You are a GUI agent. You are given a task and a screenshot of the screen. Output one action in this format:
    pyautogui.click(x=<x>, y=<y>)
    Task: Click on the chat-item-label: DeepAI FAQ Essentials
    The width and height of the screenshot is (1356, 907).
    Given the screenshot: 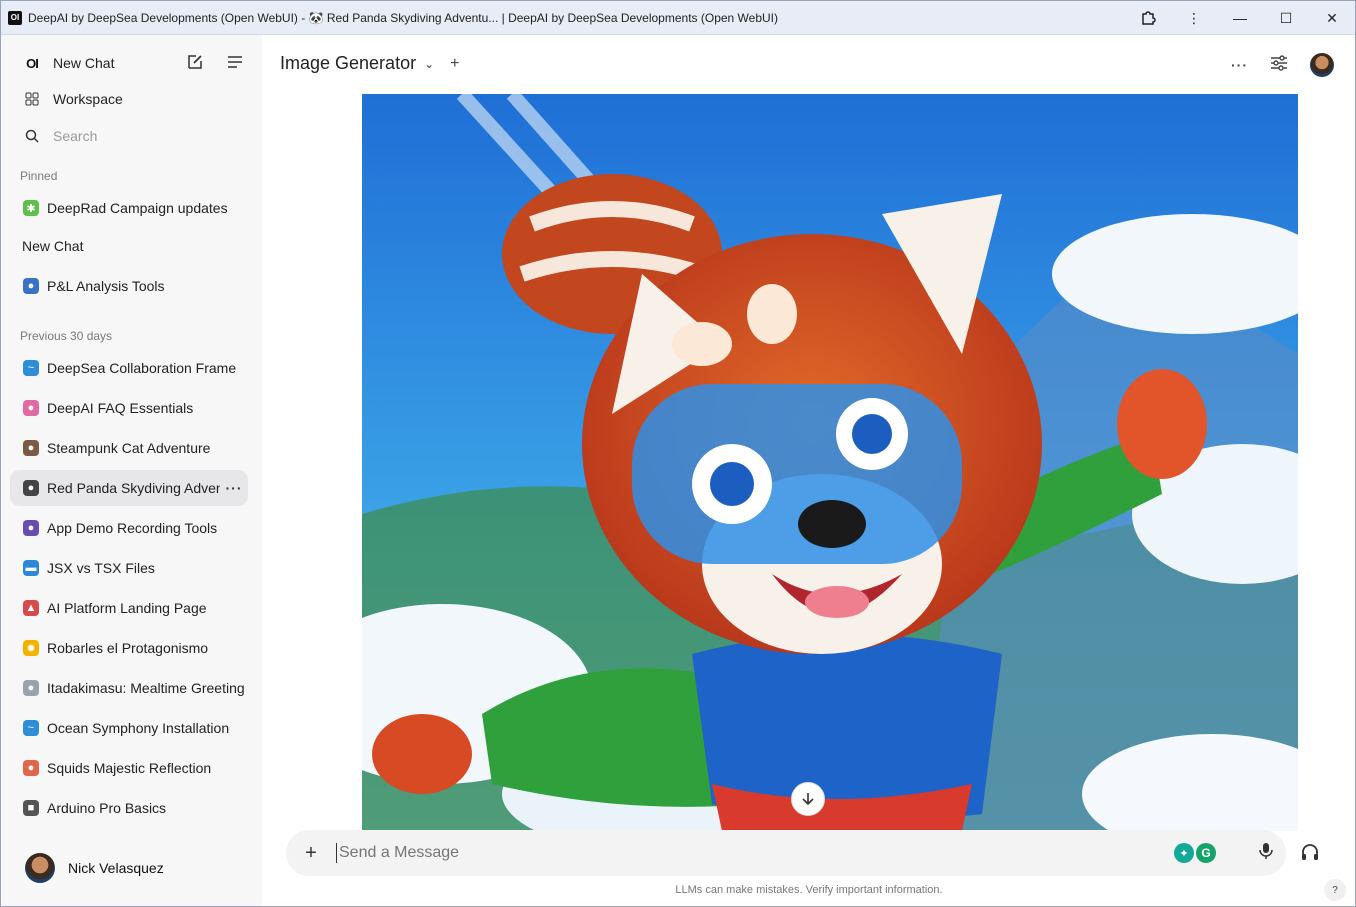 What is the action you would take?
    pyautogui.click(x=120, y=408)
    